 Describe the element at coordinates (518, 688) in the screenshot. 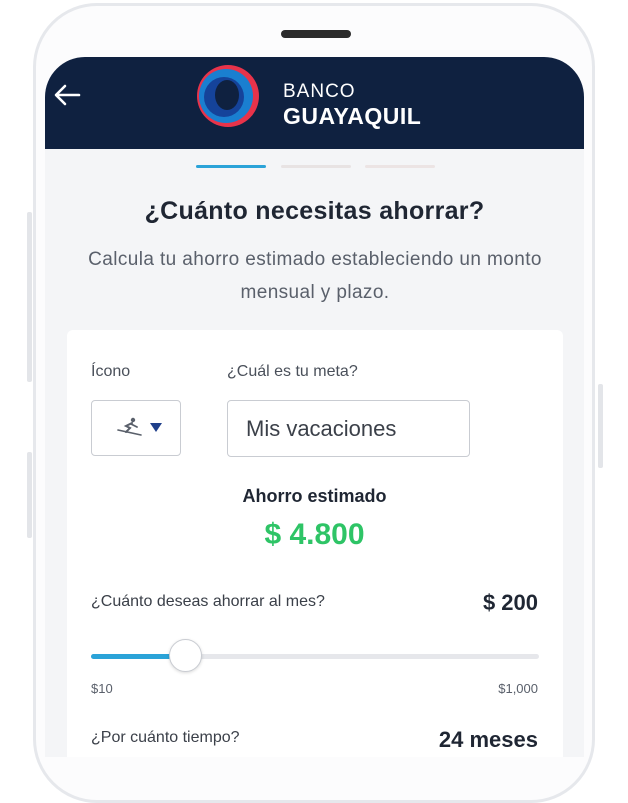

I see `slider-max-label: $1,000` at that location.